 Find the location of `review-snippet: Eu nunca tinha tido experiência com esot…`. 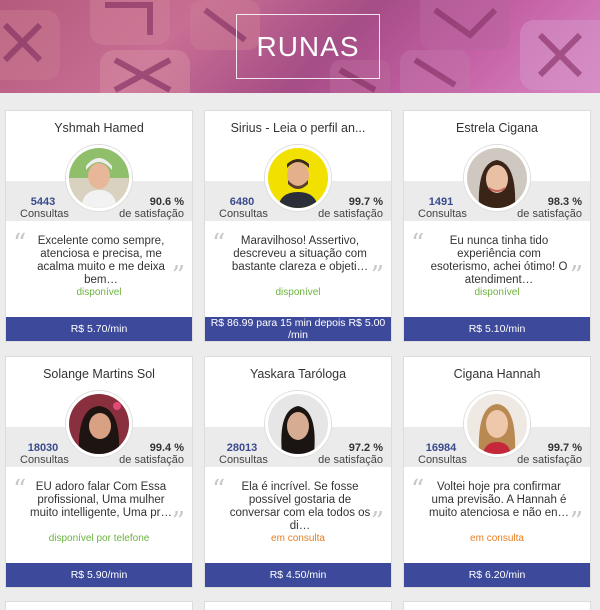

review-snippet: Eu nunca tinha tido experiência com esot… is located at coordinates (499, 260).